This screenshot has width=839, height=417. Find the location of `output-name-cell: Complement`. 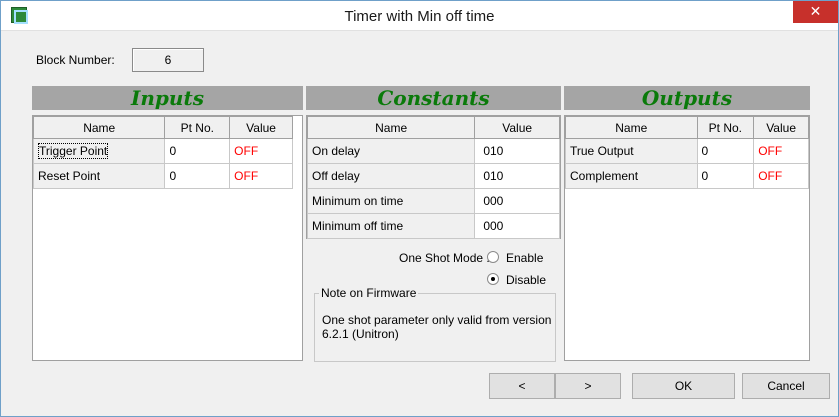

output-name-cell: Complement is located at coordinates (631, 176).